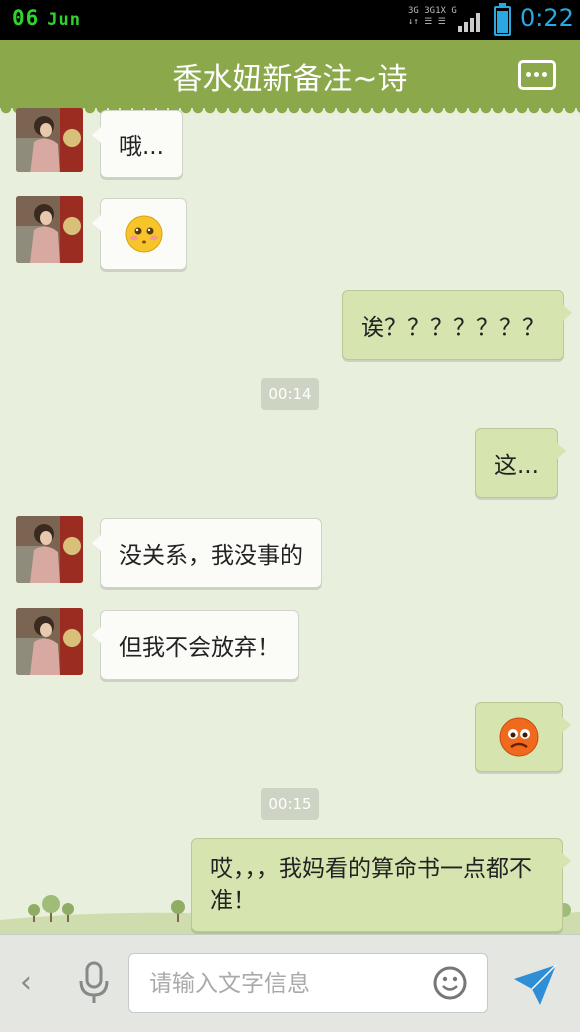  I want to click on chat-header: 香水妞新备注~诗, so click(290, 77).